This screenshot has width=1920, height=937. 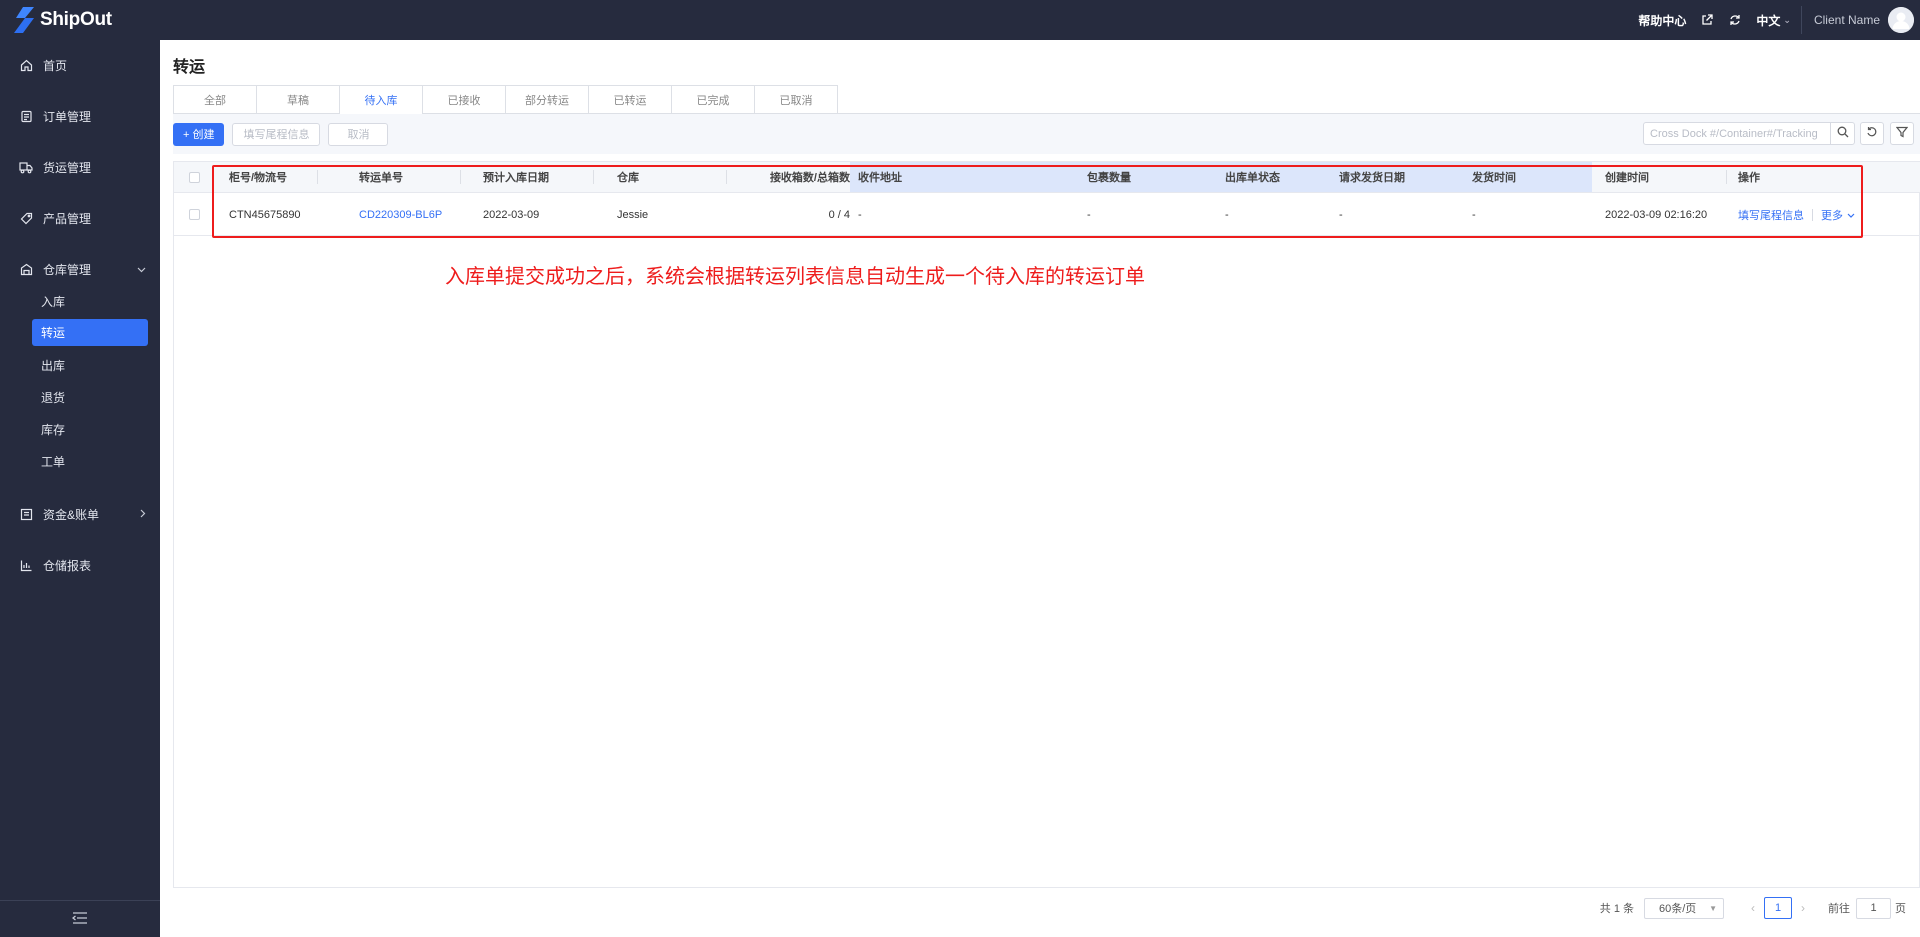 I want to click on cell-actions: 填写尾程信息 更多, so click(x=1796, y=214).